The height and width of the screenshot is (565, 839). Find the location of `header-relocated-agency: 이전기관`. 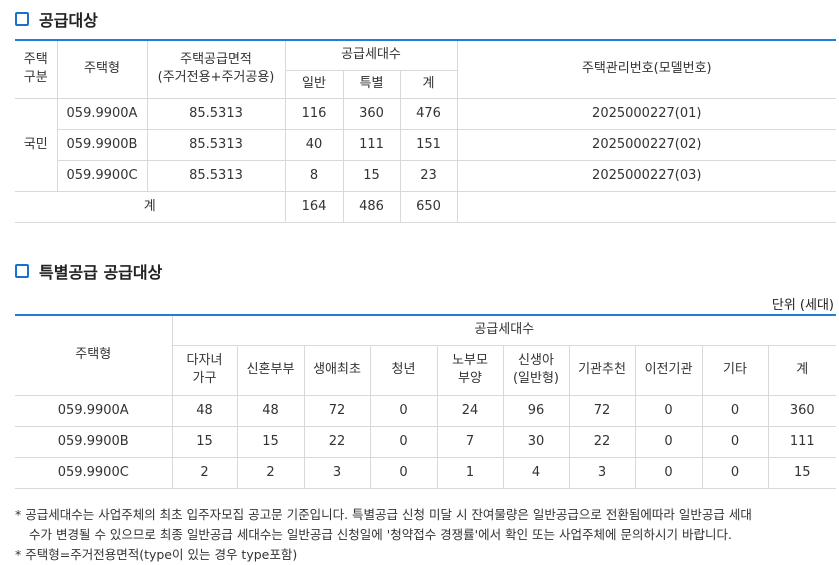

header-relocated-agency: 이전기관 is located at coordinates (668, 370).